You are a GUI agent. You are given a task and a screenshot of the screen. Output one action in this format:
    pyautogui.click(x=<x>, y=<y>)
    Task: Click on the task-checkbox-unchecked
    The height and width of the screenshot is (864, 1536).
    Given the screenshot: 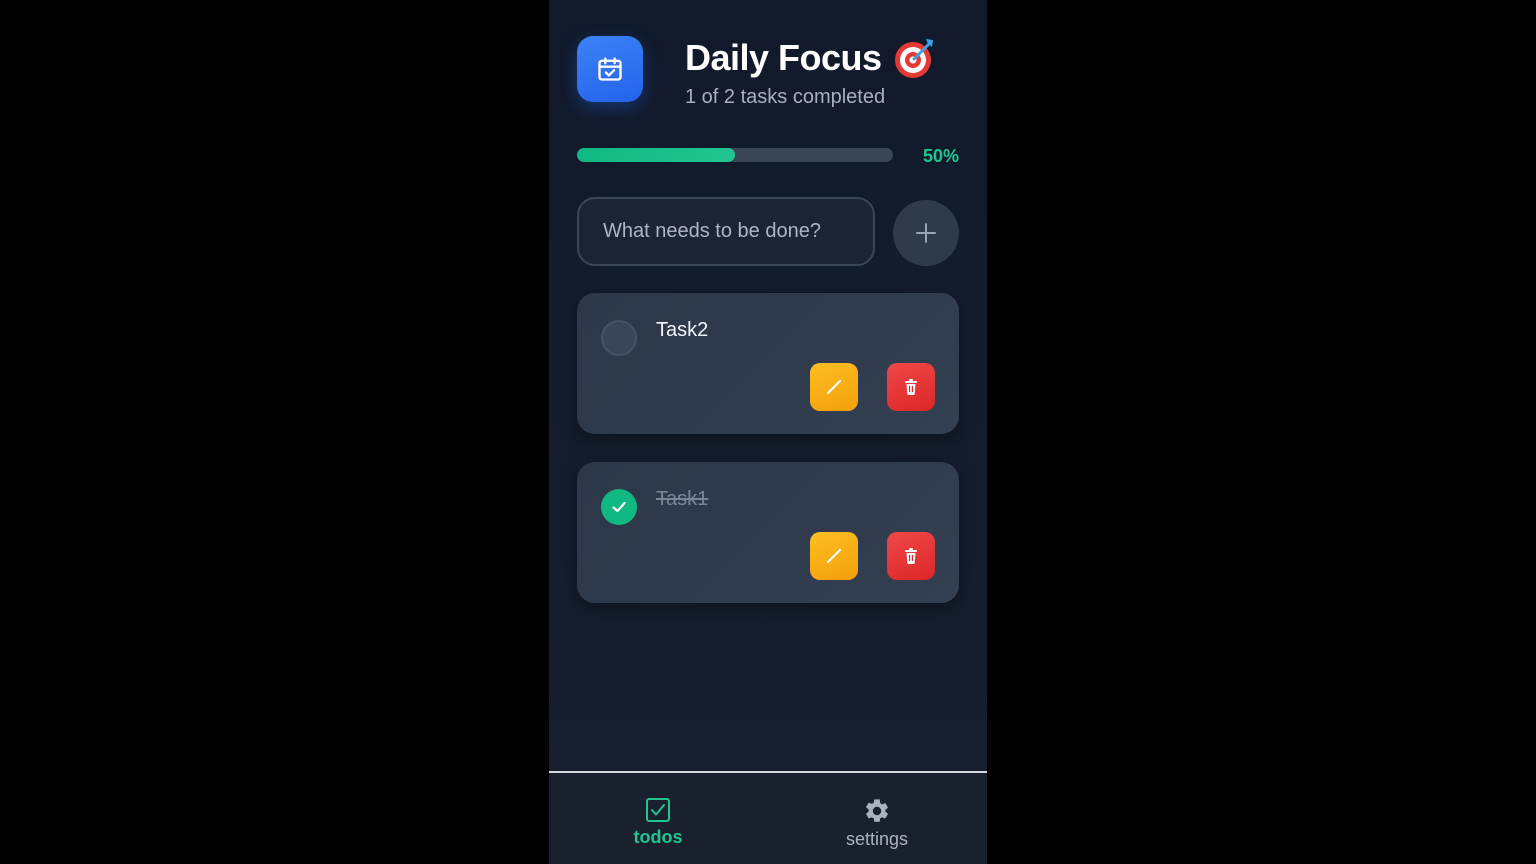 What is the action you would take?
    pyautogui.click(x=619, y=338)
    